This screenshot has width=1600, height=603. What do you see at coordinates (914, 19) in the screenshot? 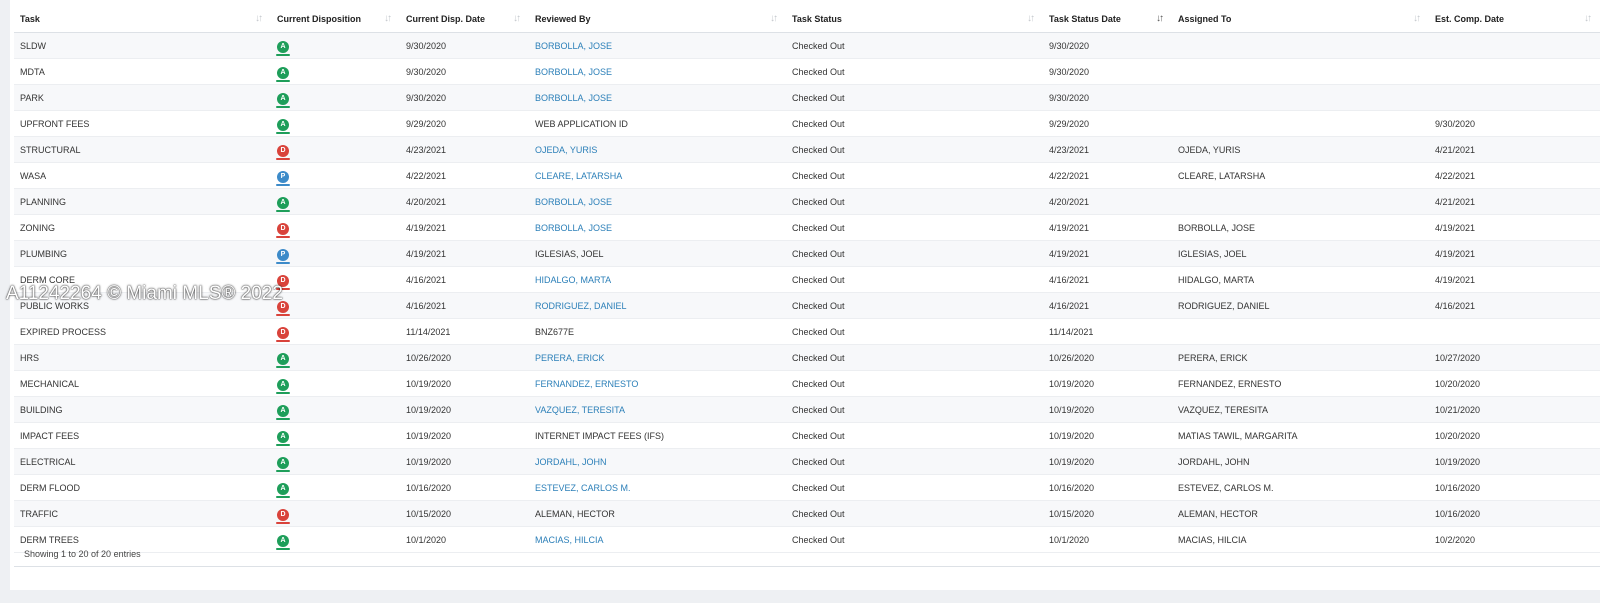
I see `header-task-status: Task Status ↓↑` at bounding box center [914, 19].